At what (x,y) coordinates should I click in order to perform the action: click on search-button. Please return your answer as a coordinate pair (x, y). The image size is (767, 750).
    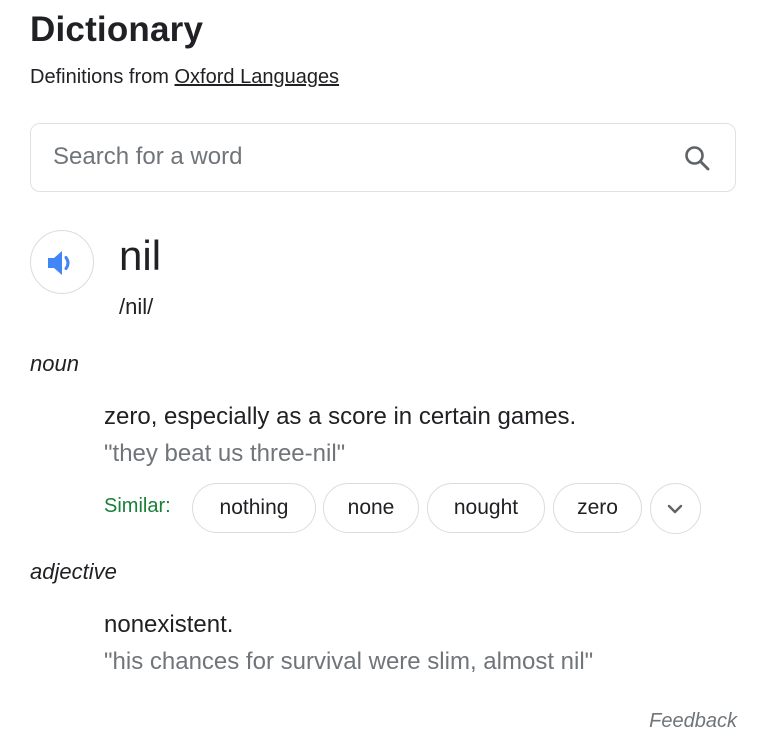
    Looking at the image, I should click on (697, 158).